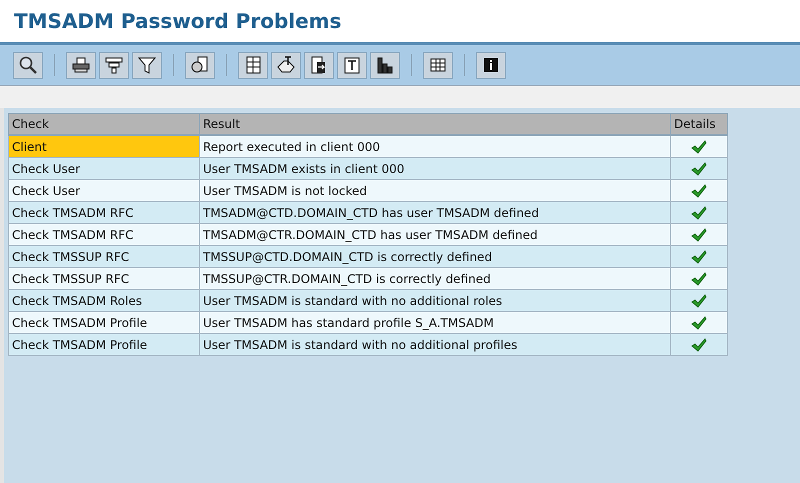  I want to click on funnel-stack-icon, so click(114, 65).